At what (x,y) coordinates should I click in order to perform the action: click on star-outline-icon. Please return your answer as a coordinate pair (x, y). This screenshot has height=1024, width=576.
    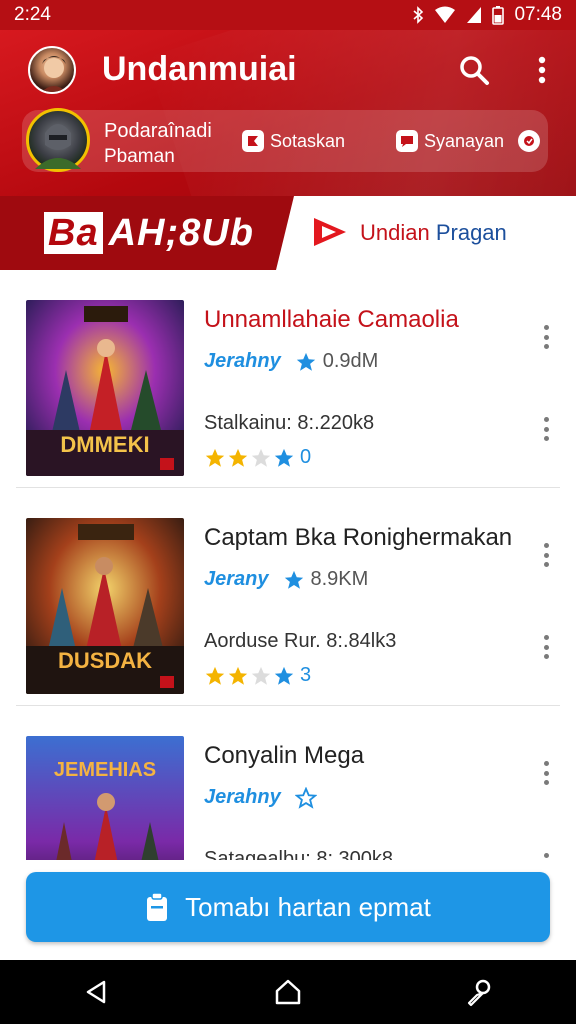
    Looking at the image, I should click on (305, 797).